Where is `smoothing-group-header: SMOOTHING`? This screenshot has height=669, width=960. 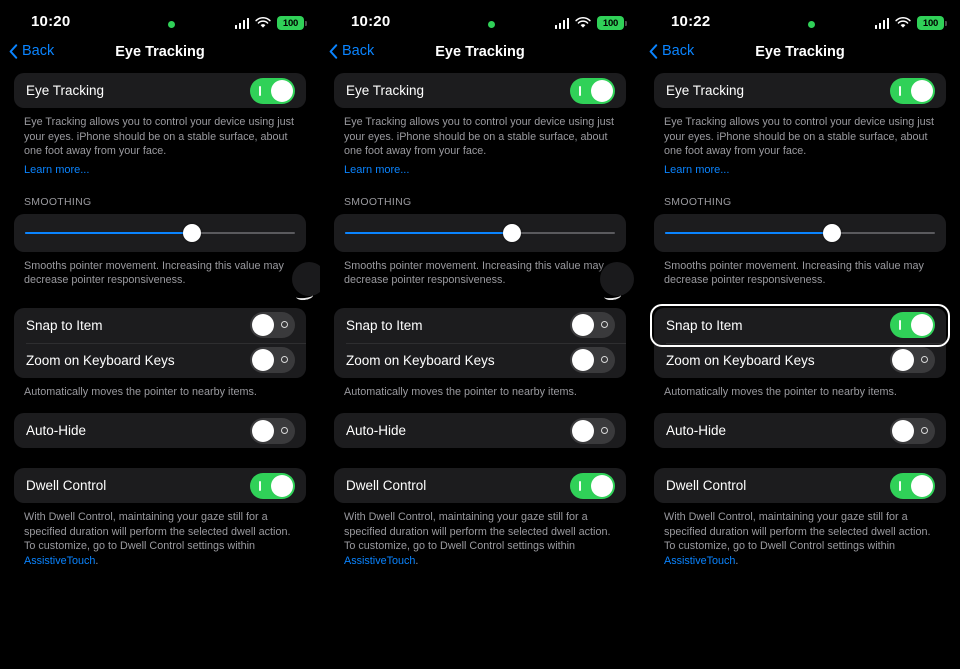 smoothing-group-header: SMOOTHING is located at coordinates (698, 201).